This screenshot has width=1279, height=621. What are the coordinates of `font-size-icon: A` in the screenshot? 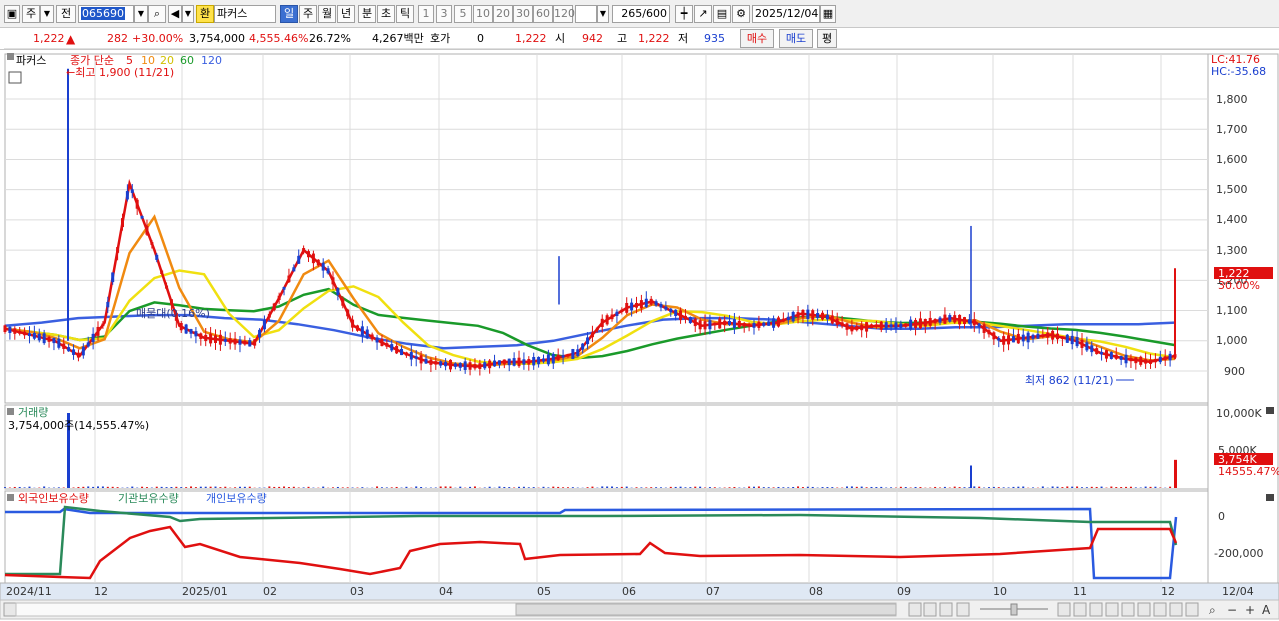 It's located at (1266, 610).